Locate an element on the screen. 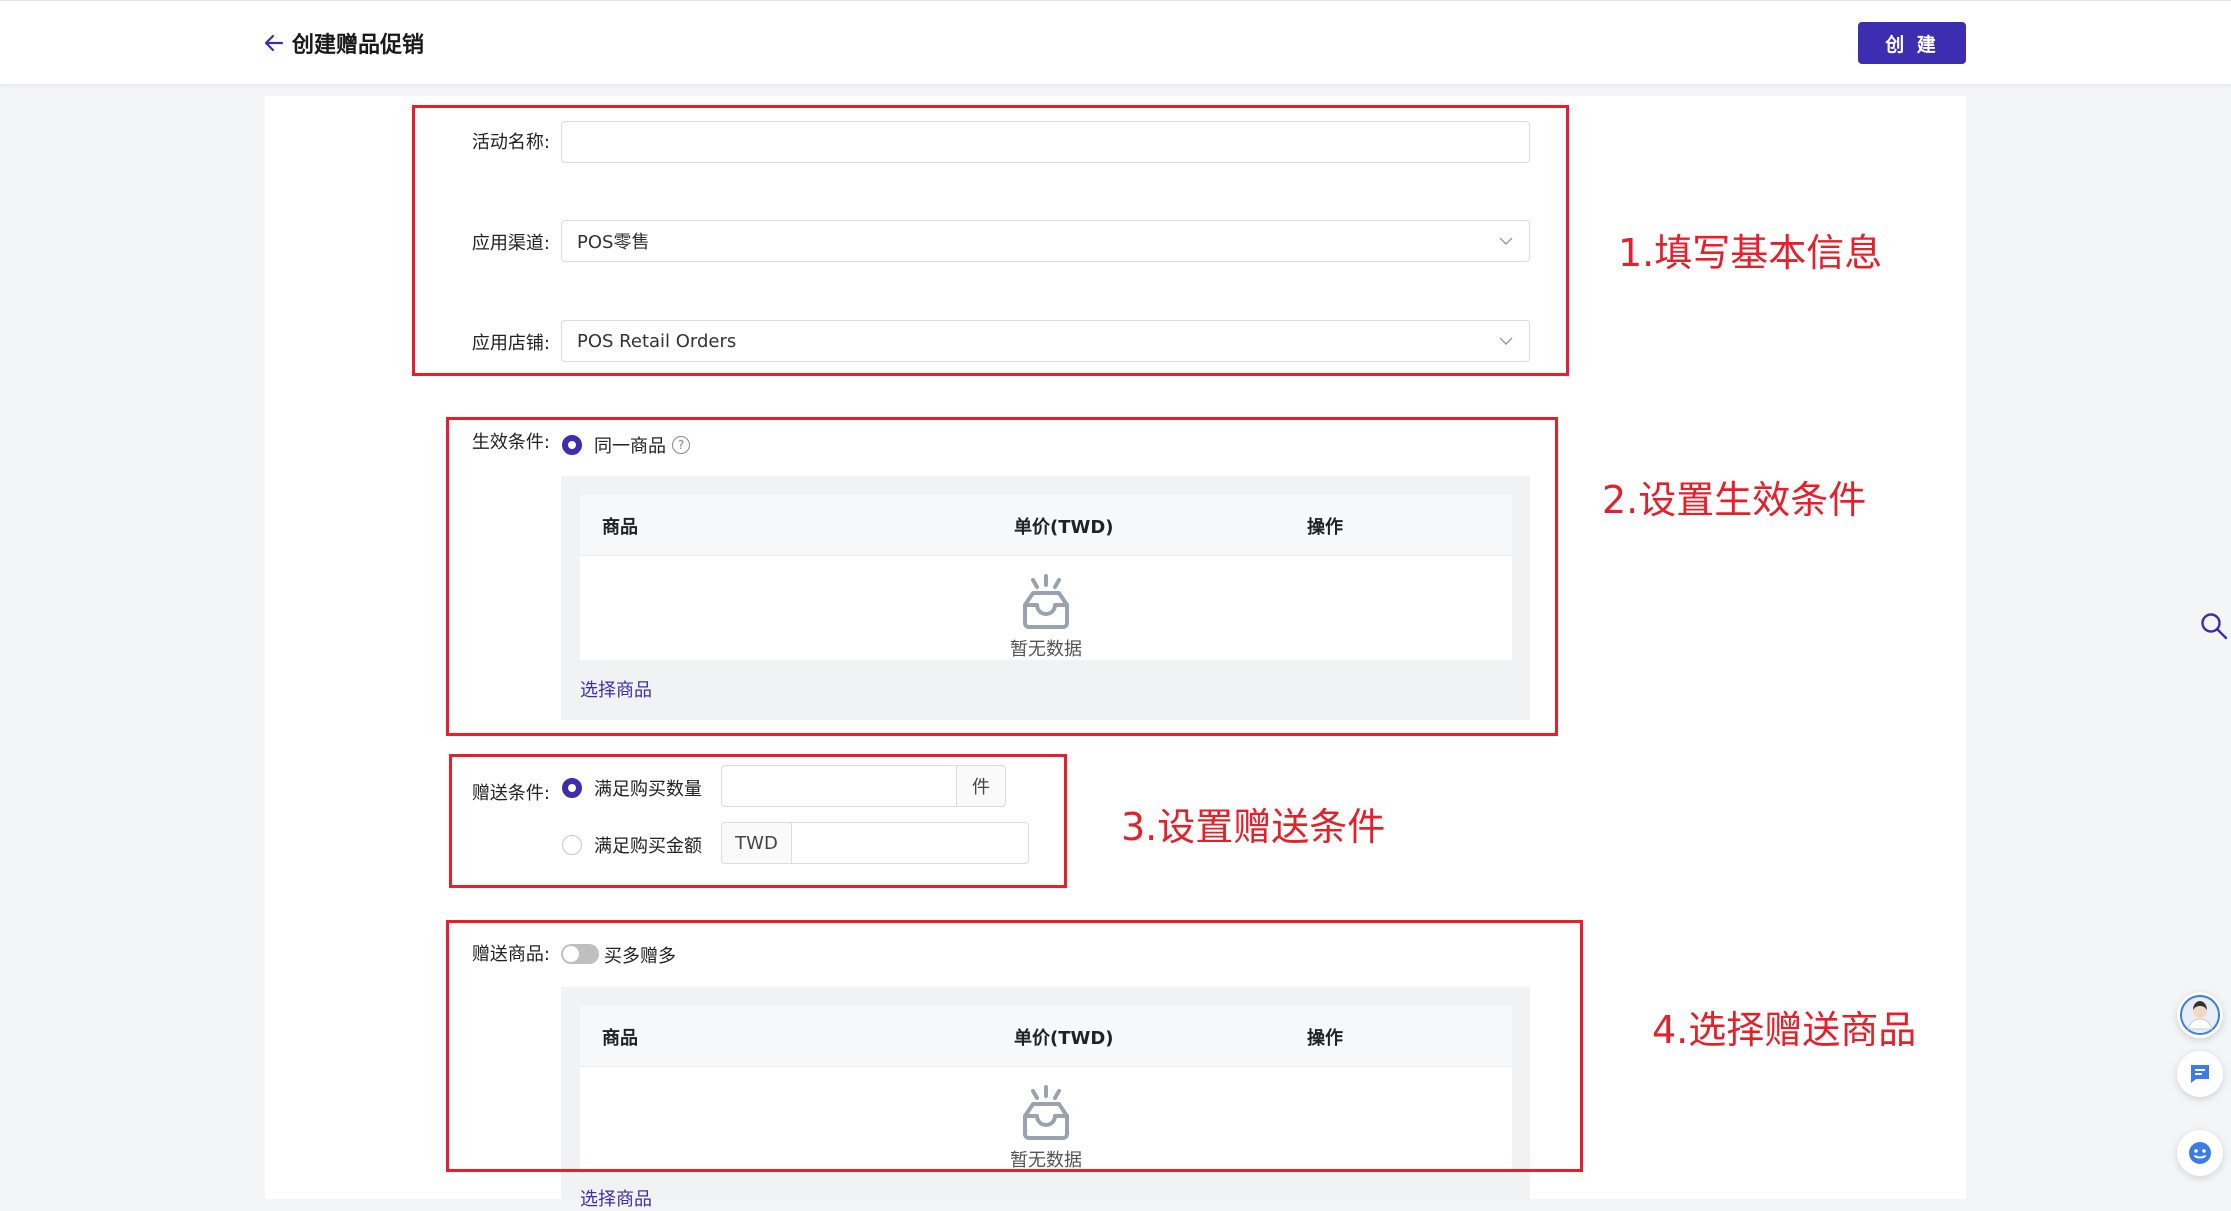 The width and height of the screenshot is (2231, 1211). support-avatar is located at coordinates (2200, 1015).